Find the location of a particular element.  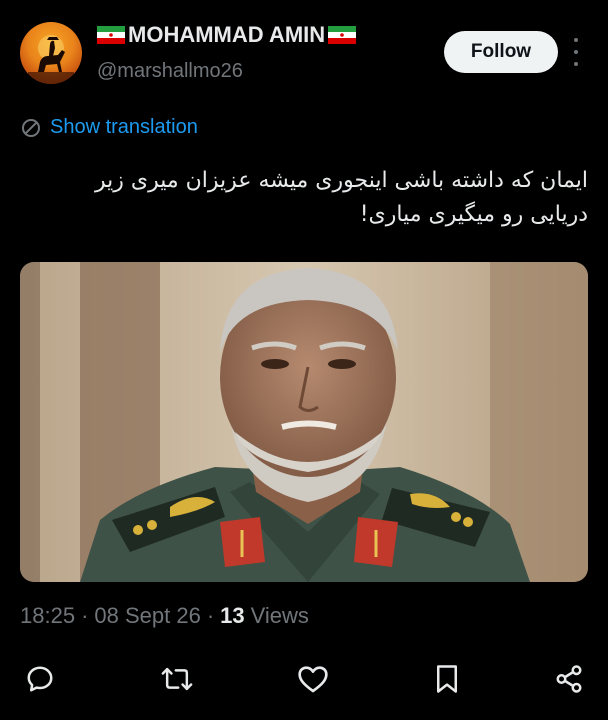

author-name: MOHAMMAD AMIN is located at coordinates (226, 35).